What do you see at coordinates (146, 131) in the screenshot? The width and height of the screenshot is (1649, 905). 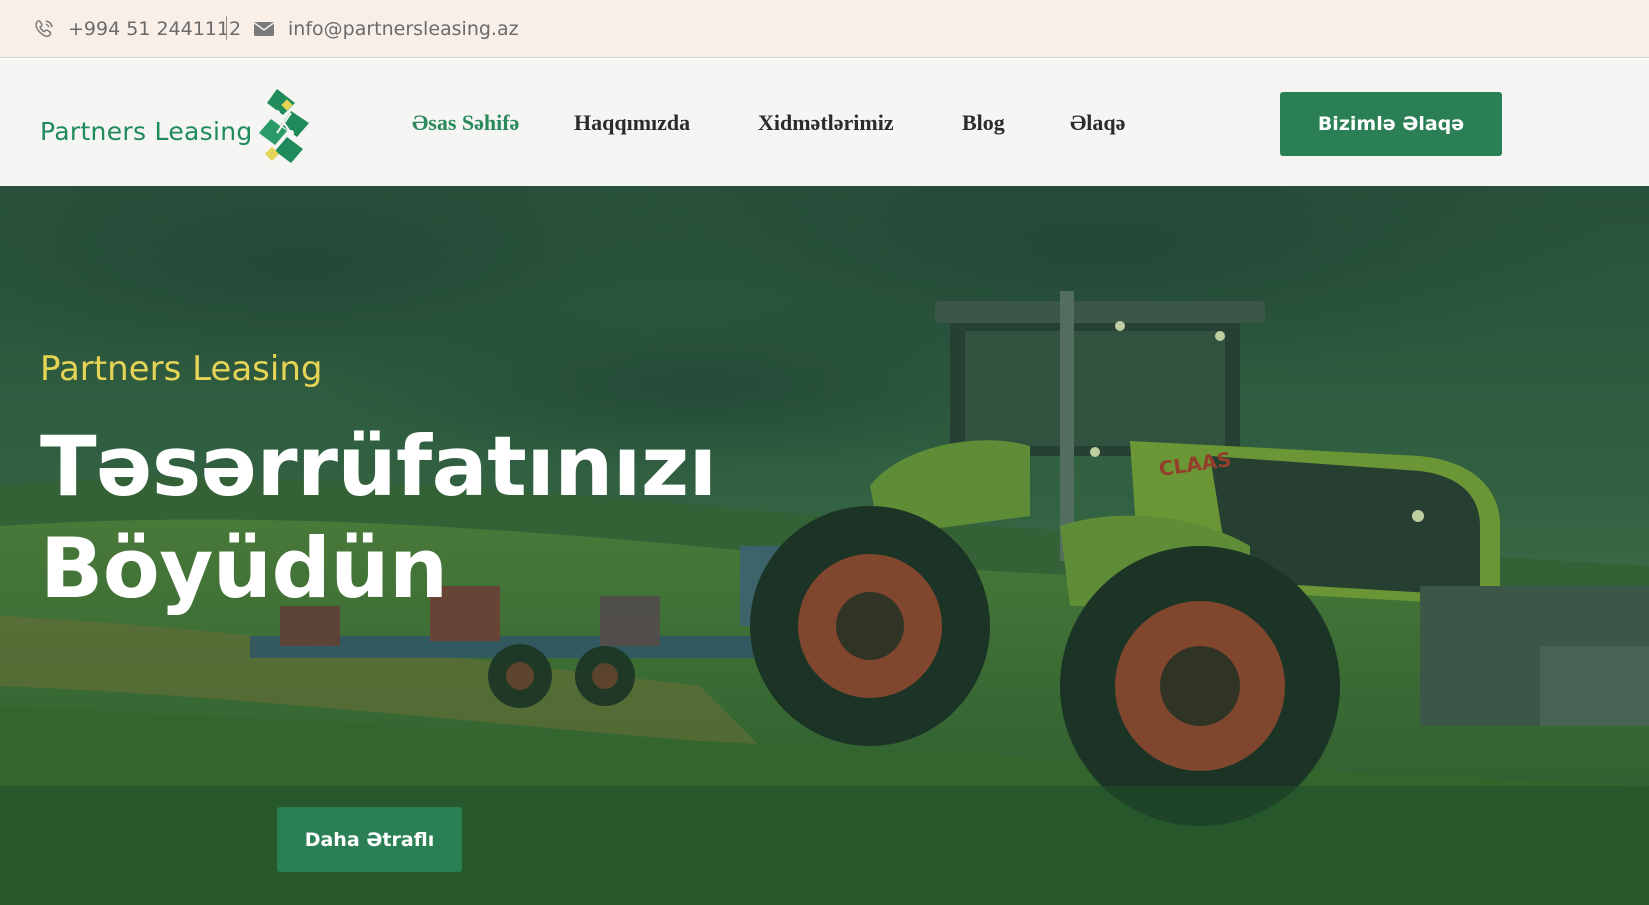 I see `logo-text: Partners Leasing` at bounding box center [146, 131].